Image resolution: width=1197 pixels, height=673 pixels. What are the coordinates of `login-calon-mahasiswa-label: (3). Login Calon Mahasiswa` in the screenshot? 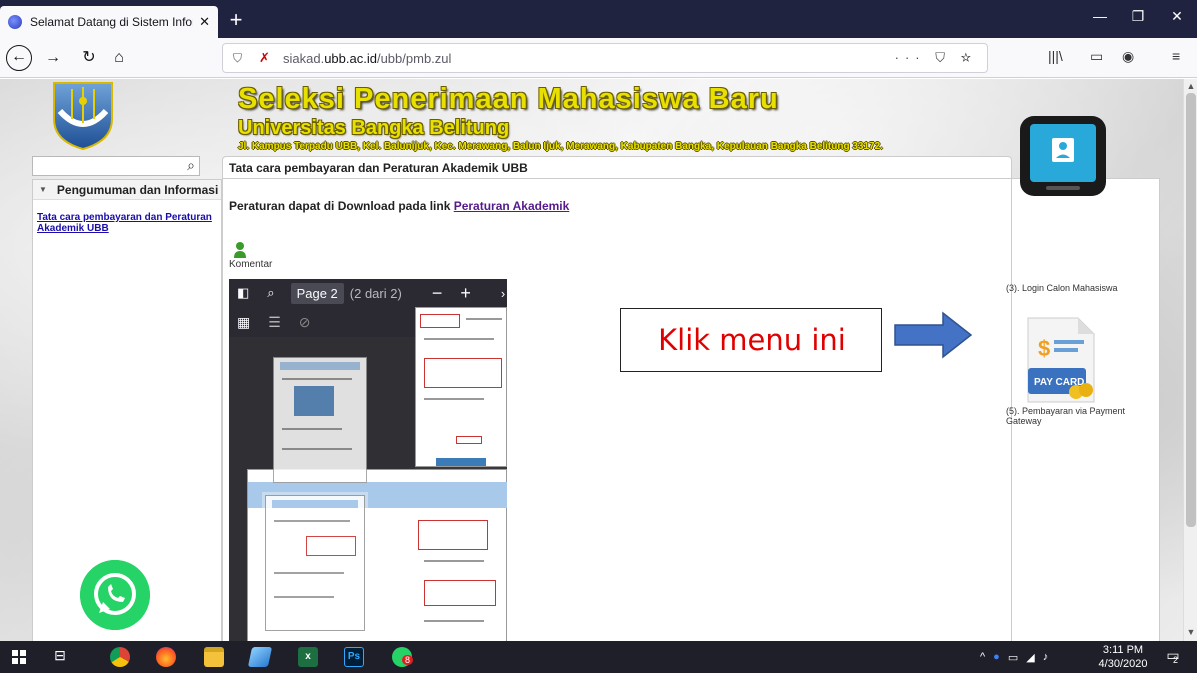 It's located at (1062, 288).